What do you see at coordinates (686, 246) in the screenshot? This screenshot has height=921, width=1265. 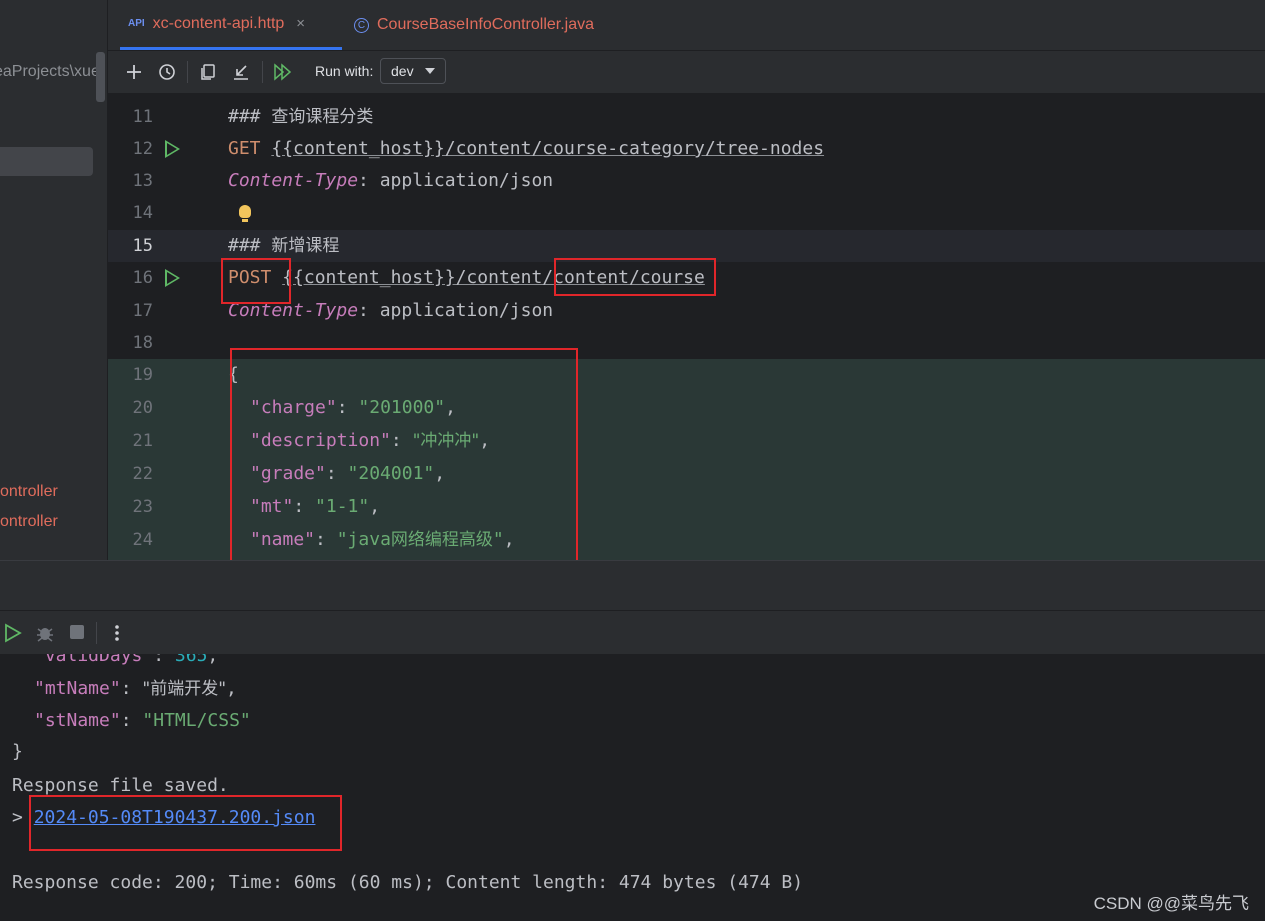 I see `code-line-15: 15 ### 新增课程` at bounding box center [686, 246].